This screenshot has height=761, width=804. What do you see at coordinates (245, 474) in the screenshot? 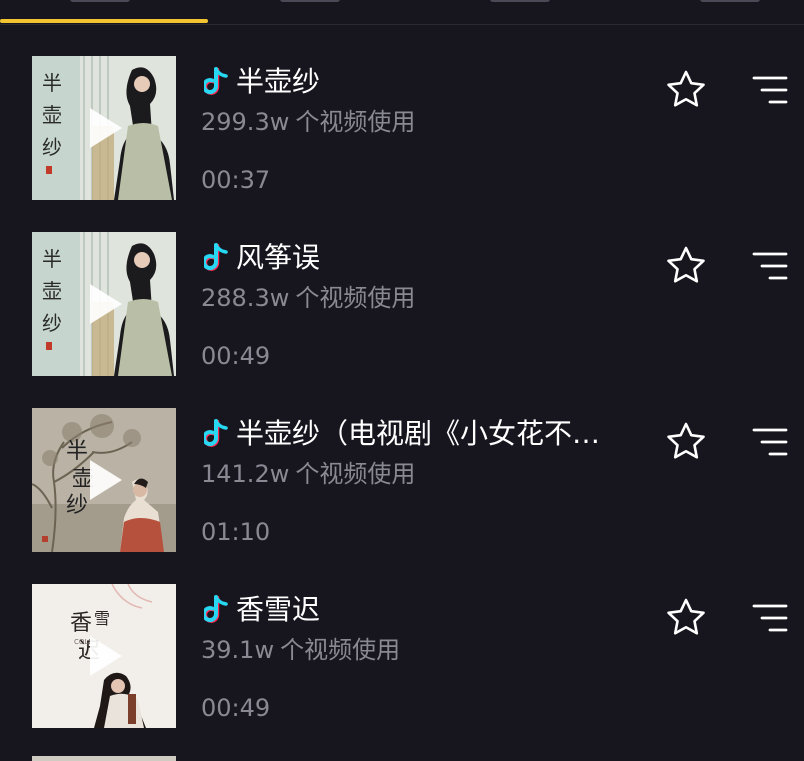
I see `usage-number: 141.2w` at bounding box center [245, 474].